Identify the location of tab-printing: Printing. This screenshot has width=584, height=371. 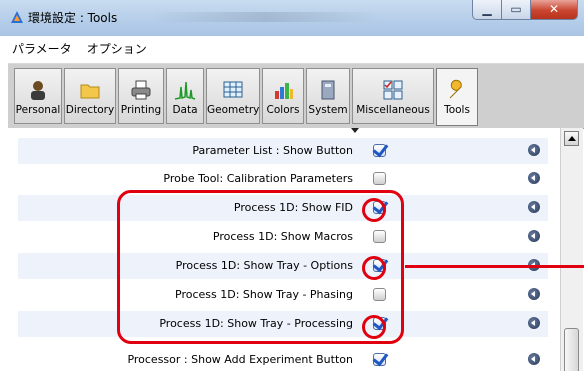
(141, 96).